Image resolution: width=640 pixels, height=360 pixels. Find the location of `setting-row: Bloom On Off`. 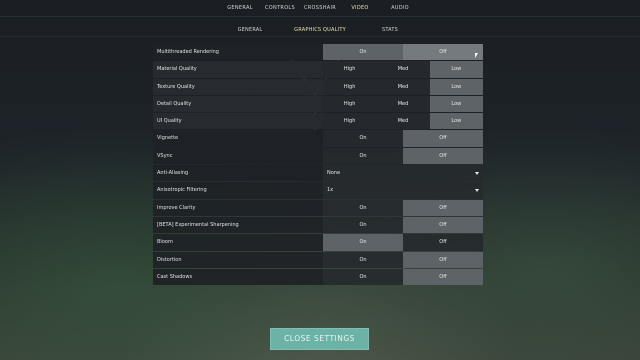

setting-row: Bloom On Off is located at coordinates (318, 242).